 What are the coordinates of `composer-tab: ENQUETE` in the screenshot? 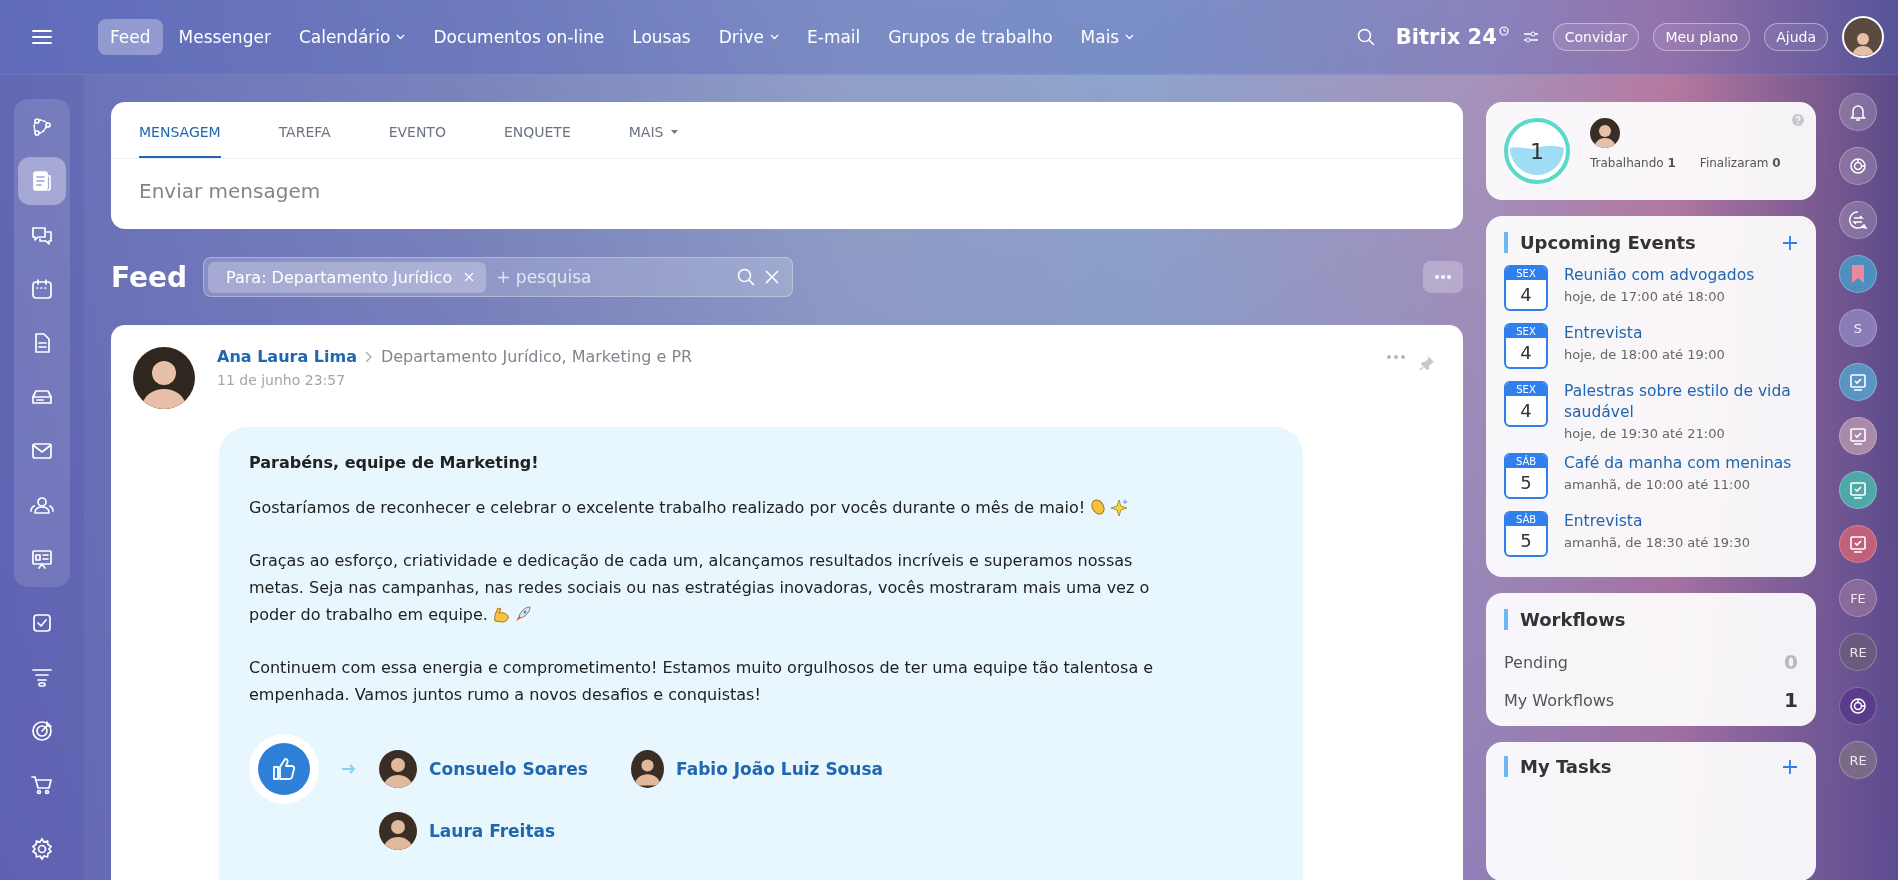 It's located at (537, 130).